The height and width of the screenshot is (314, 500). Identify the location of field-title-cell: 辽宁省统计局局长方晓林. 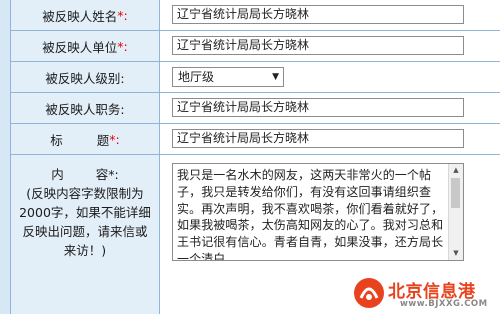
(330, 139).